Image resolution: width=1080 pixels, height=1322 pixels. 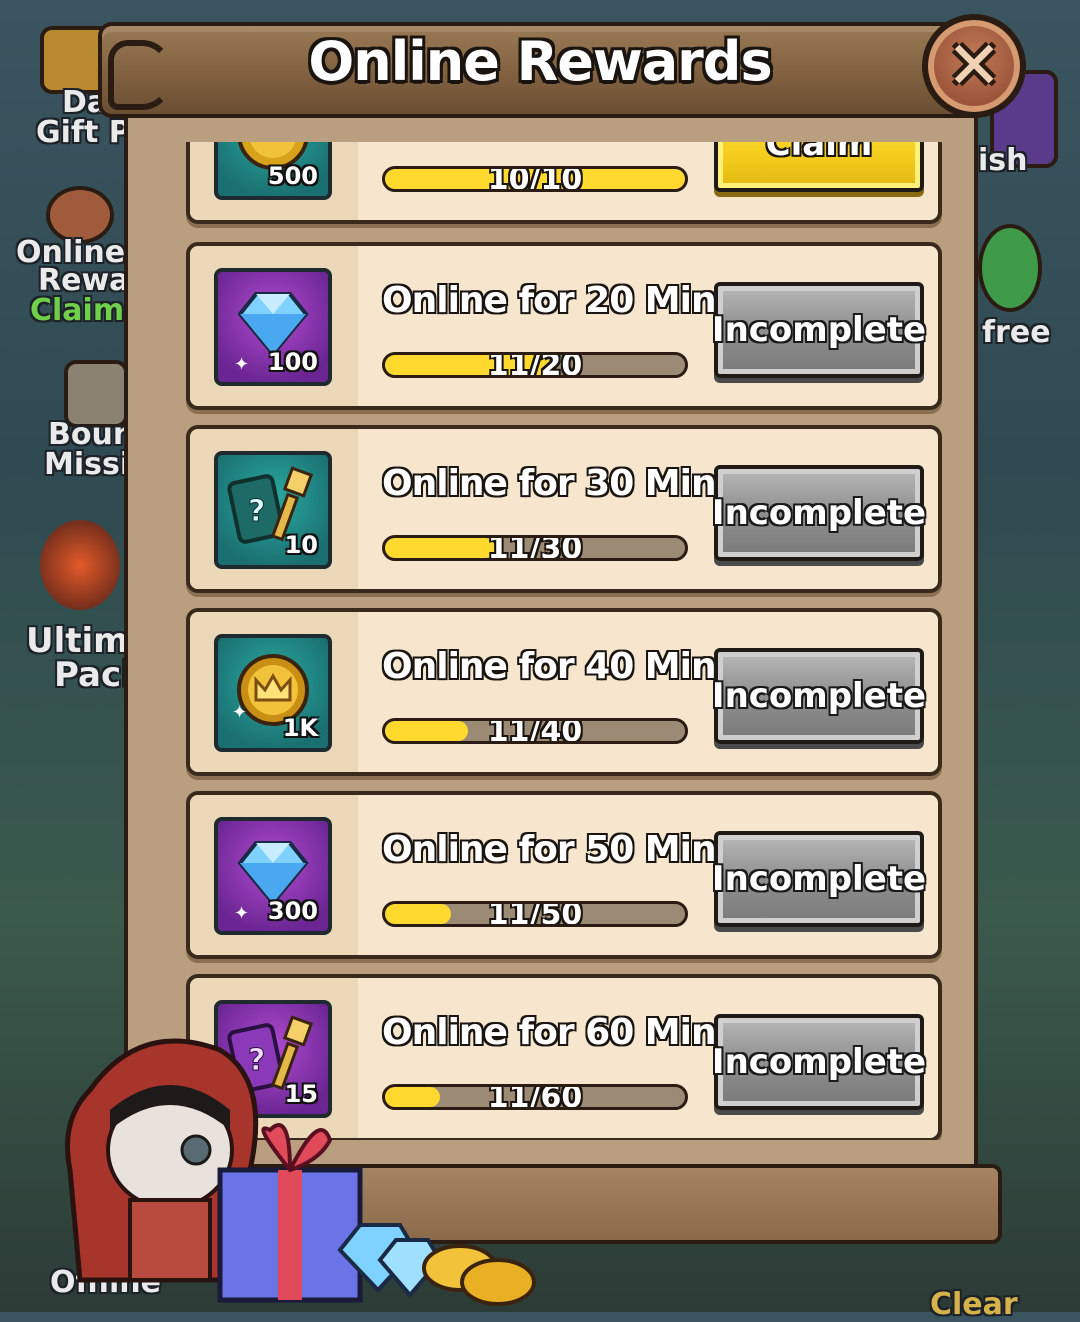 I want to click on diamond-reward-icon: ✦ 300, so click(x=273, y=876).